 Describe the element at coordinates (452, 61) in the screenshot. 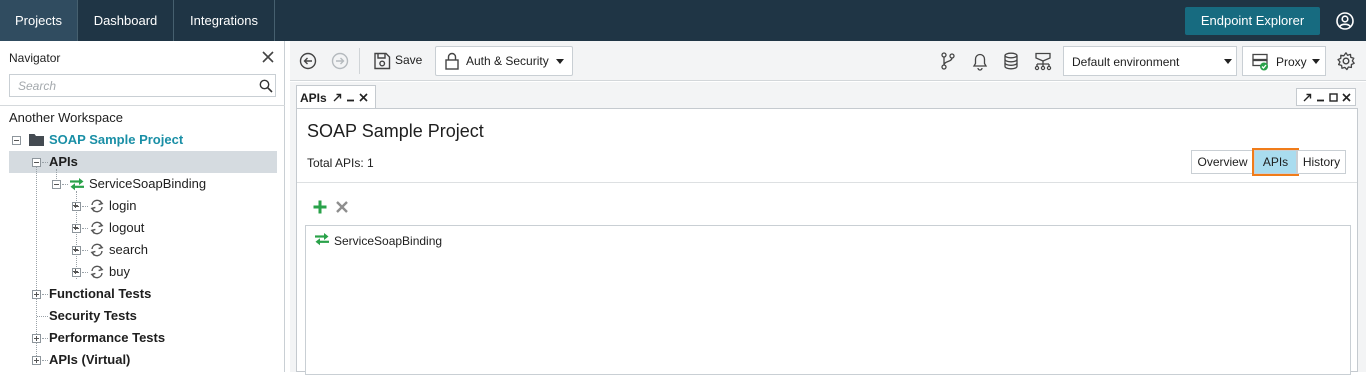

I see `lock-icon` at that location.